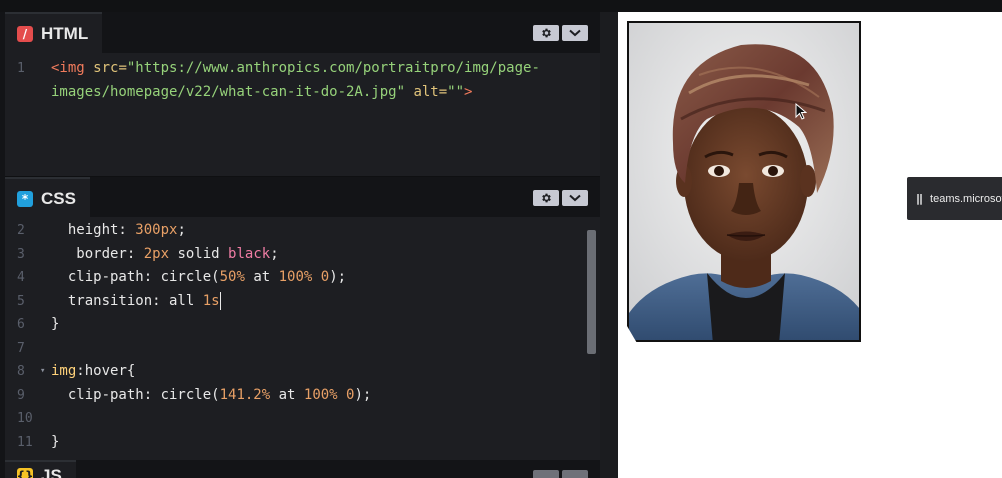  I want to click on code-line: 2 height: 300px;, so click(302, 231).